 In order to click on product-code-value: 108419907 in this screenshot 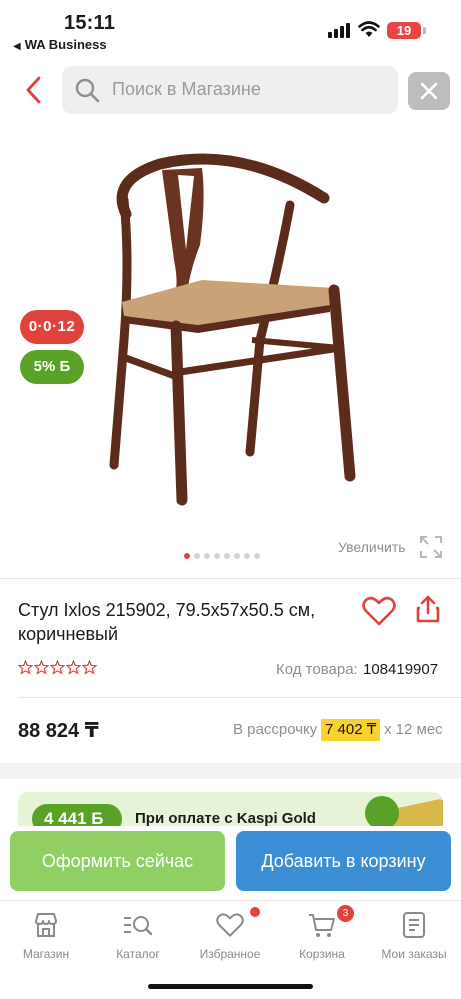, I will do `click(401, 669)`.